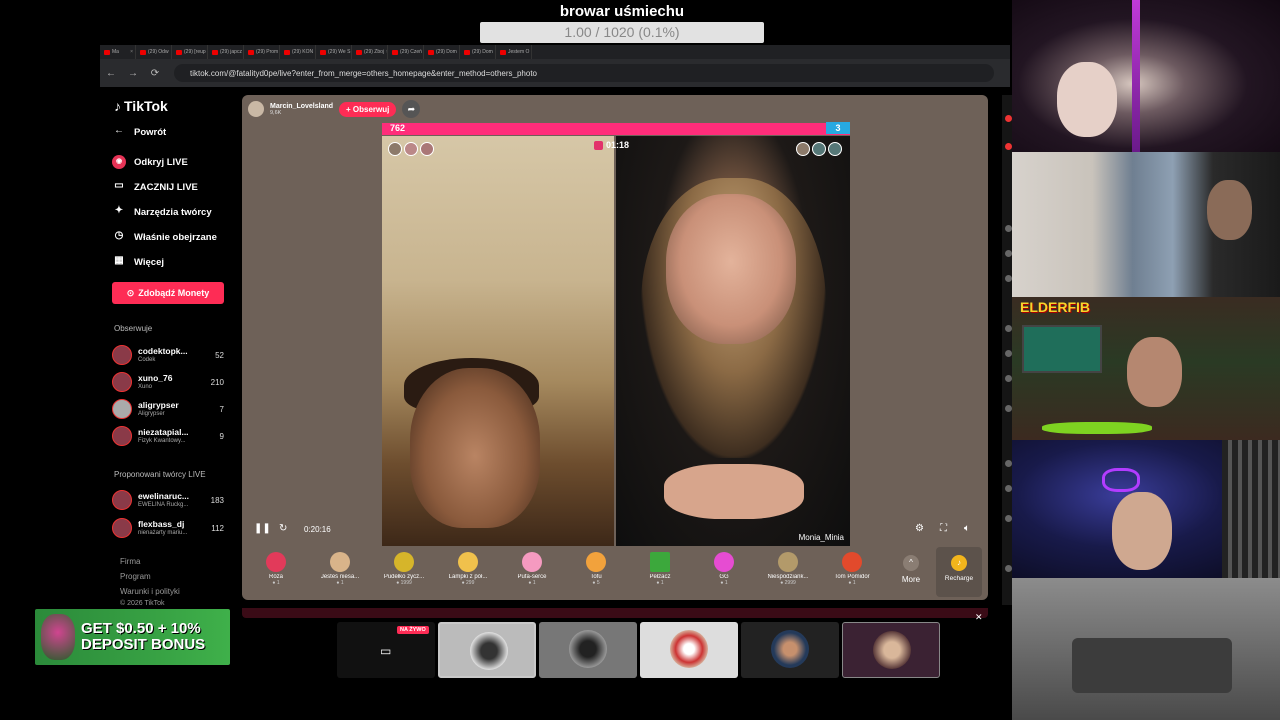 This screenshot has height=720, width=1280. What do you see at coordinates (111, 73) in the screenshot?
I see `back-icon: ←` at bounding box center [111, 73].